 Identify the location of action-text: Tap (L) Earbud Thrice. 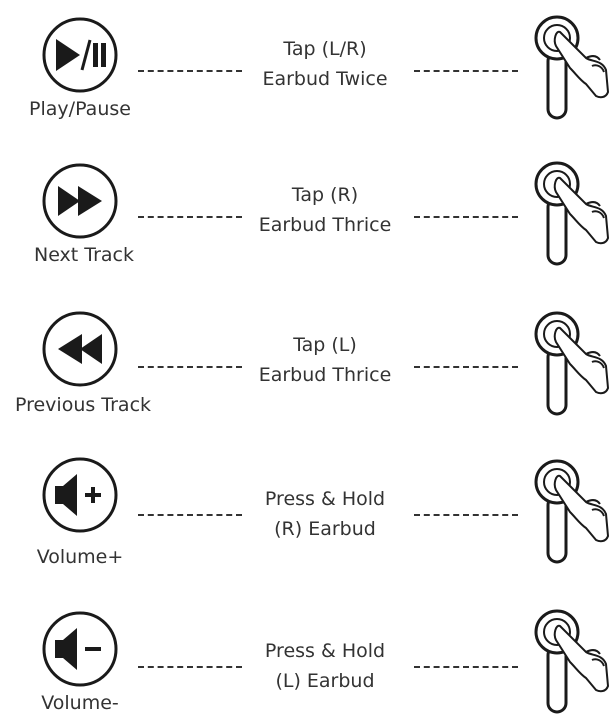
(325, 360).